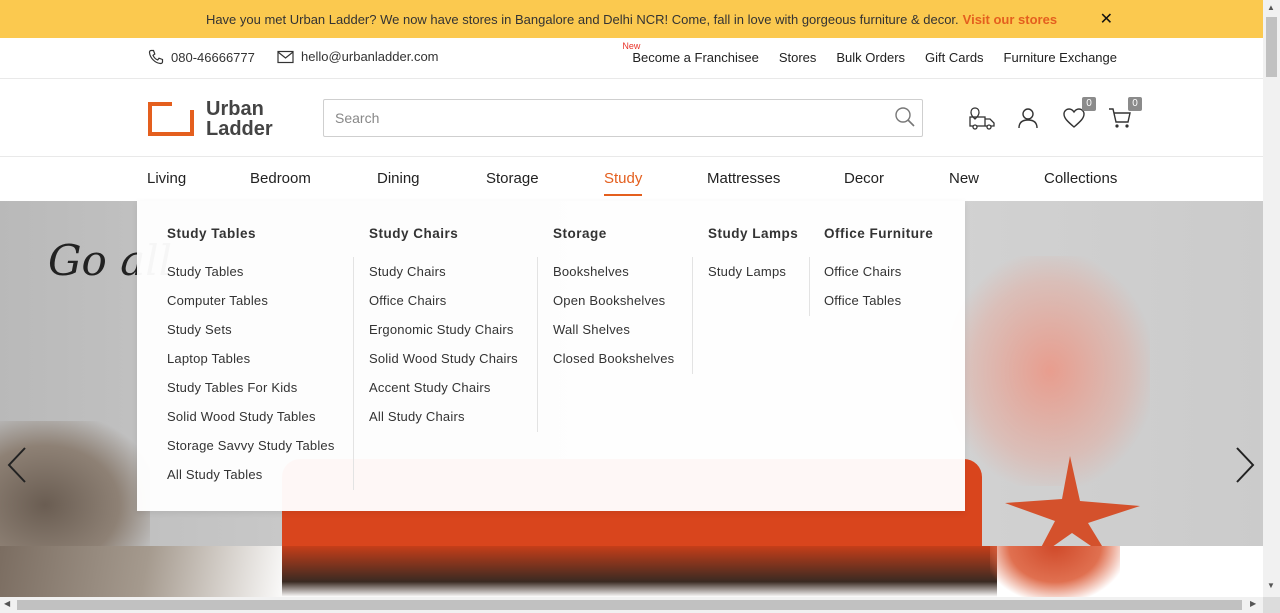 Image resolution: width=1280 pixels, height=613 pixels. Describe the element at coordinates (690, 53) in the screenshot. I see `franchisee-link: New Become a Franchisee` at that location.